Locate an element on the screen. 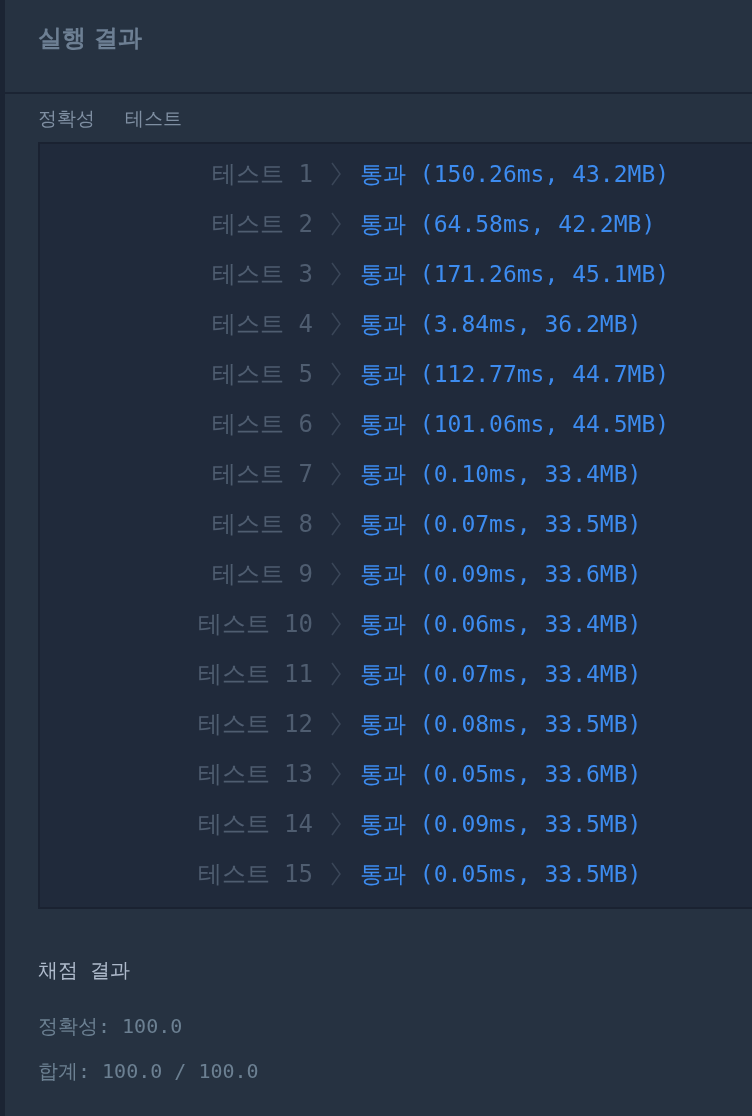 The width and height of the screenshot is (752, 1116). test-result: 통과 (0.05ms, 33.5MB) is located at coordinates (501, 874).